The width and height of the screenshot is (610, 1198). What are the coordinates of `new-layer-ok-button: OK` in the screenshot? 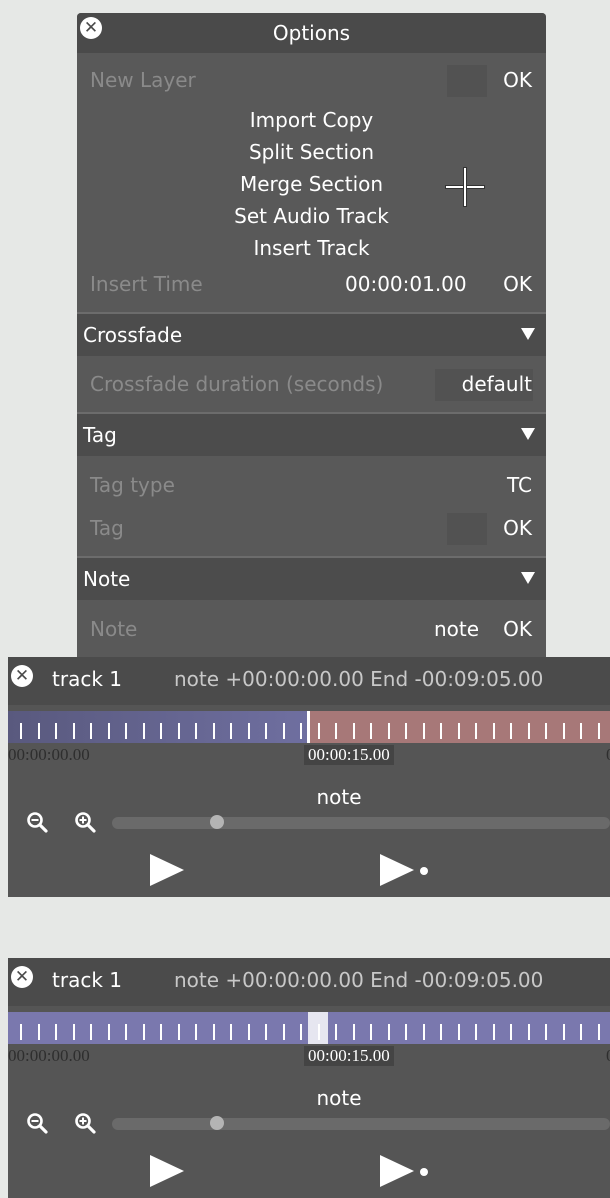 It's located at (517, 80).